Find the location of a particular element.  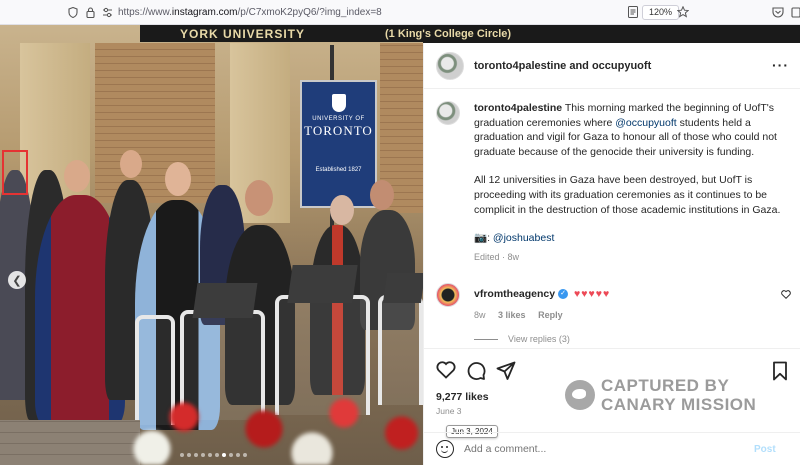

like-comment-heart-icon is located at coordinates (786, 296).